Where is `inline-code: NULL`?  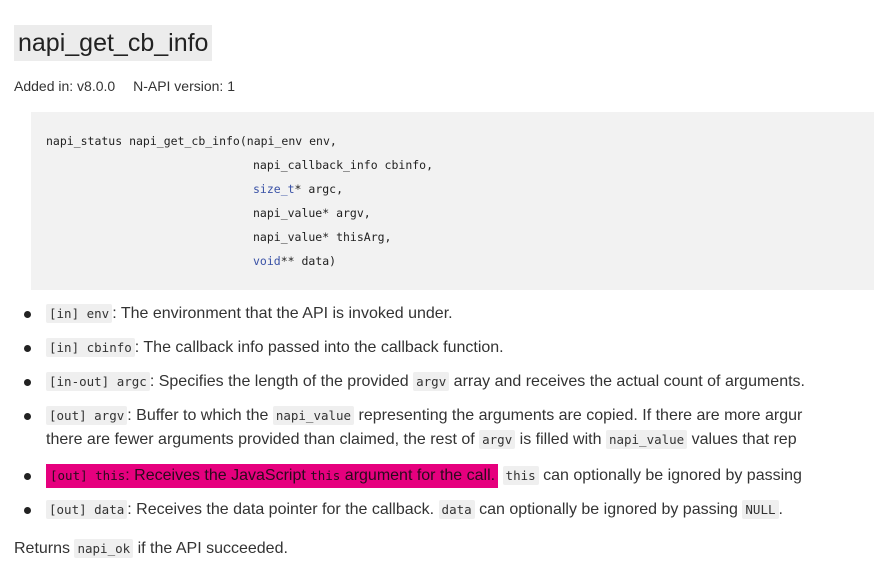
inline-code: NULL is located at coordinates (760, 509).